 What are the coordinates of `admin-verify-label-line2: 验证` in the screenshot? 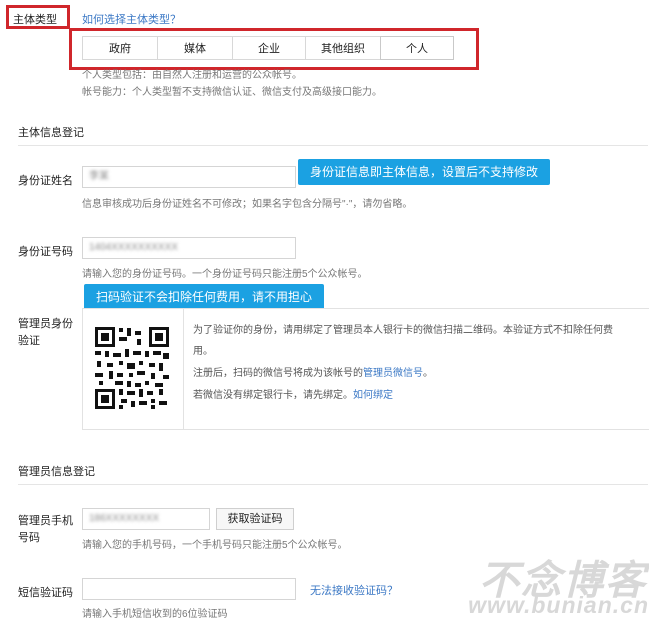 It's located at (29, 341).